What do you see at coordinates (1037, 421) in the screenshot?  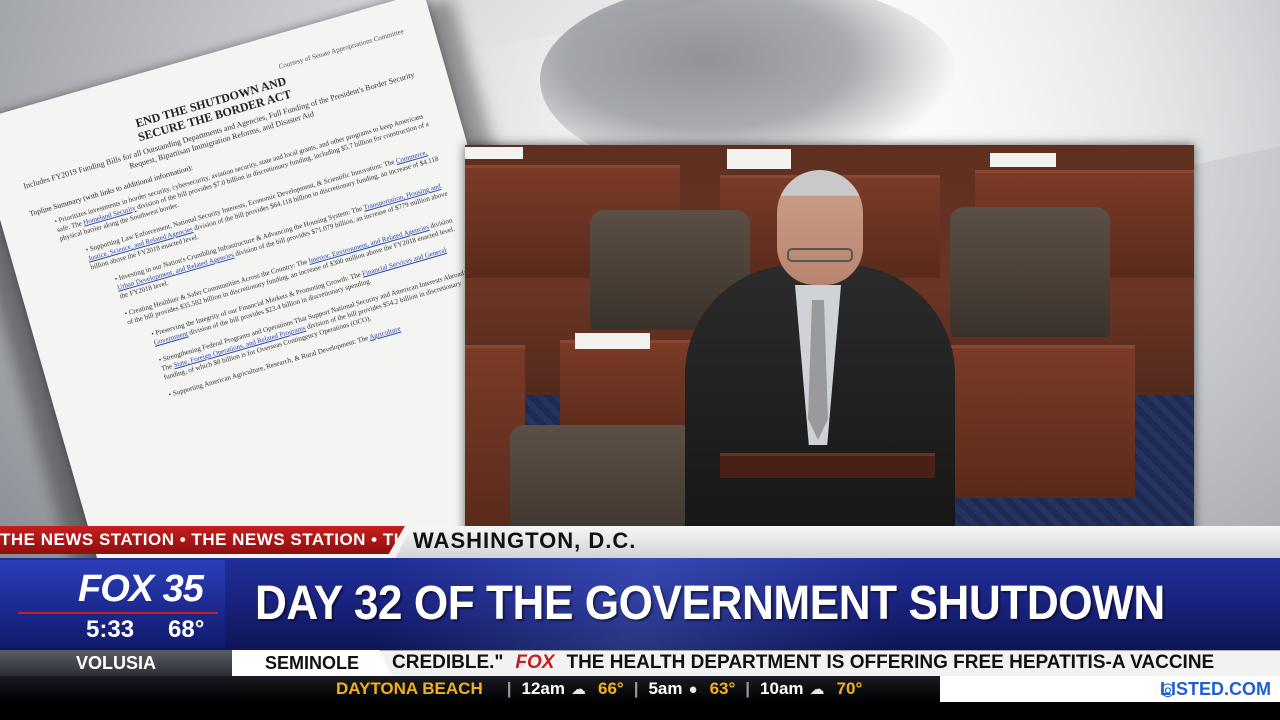 I see `senate-desk` at bounding box center [1037, 421].